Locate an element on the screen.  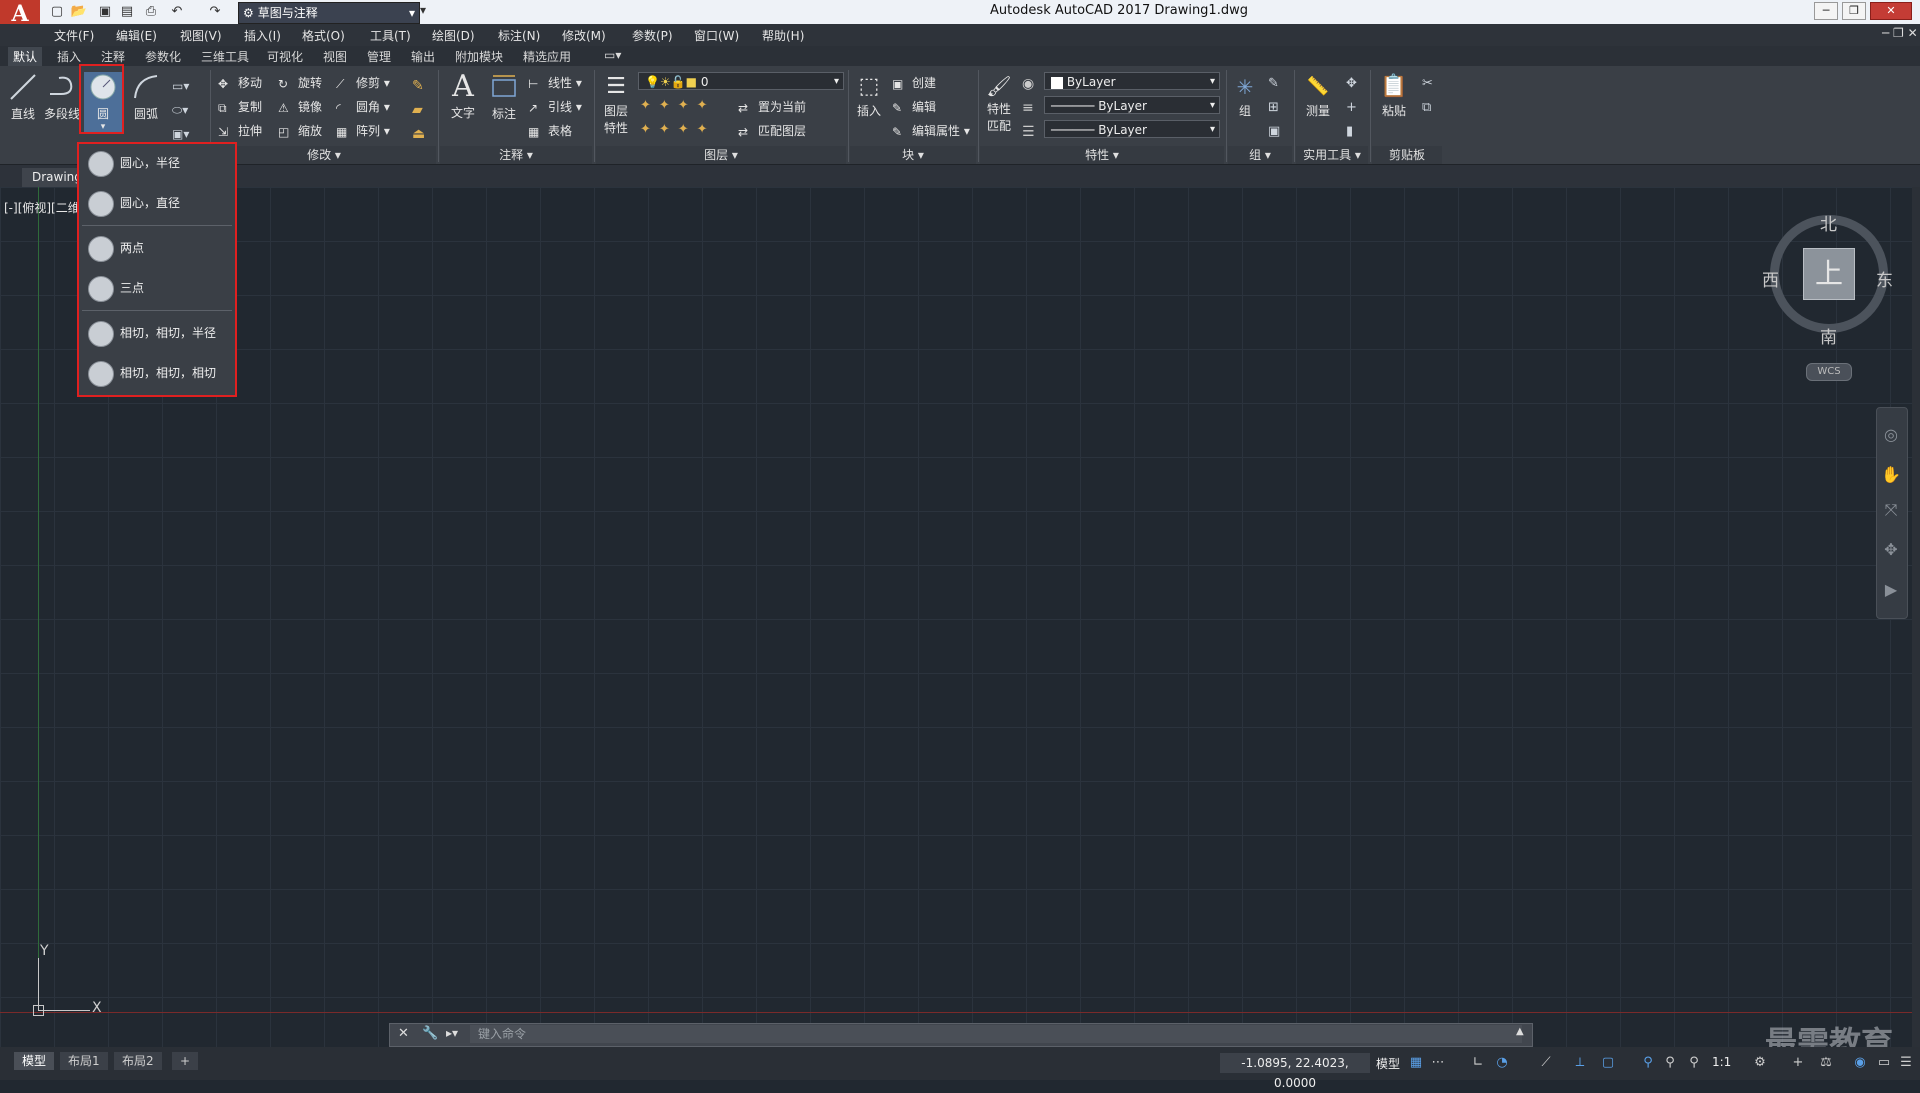
trim-tool: ⟋ 修剪 ▾ is located at coordinates (363, 82).